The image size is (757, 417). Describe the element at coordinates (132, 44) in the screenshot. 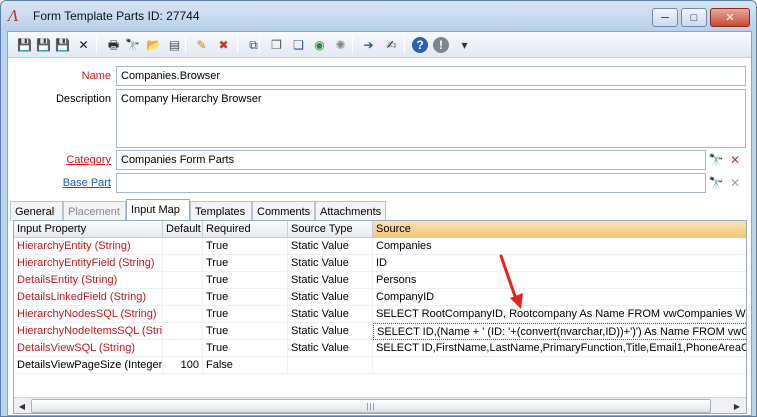

I see `find-icon: 🔭` at that location.